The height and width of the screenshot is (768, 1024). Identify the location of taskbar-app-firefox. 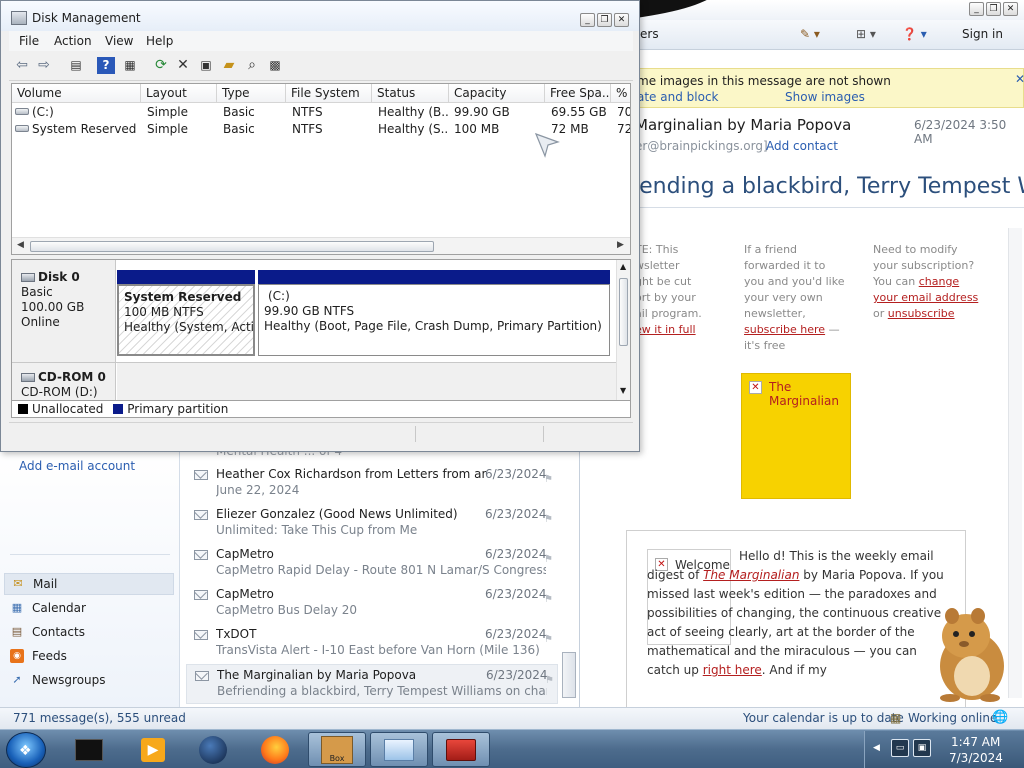
(275, 749).